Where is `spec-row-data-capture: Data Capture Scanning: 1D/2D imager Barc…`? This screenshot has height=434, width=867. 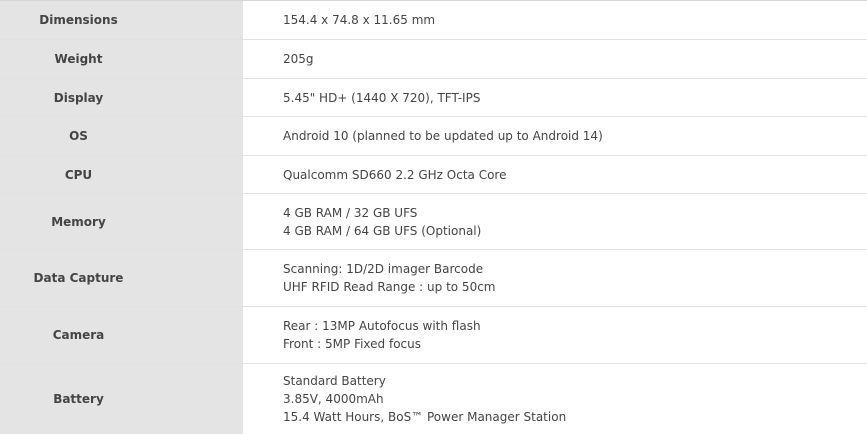 spec-row-data-capture: Data Capture Scanning: 1D/2D imager Barc… is located at coordinates (433, 278).